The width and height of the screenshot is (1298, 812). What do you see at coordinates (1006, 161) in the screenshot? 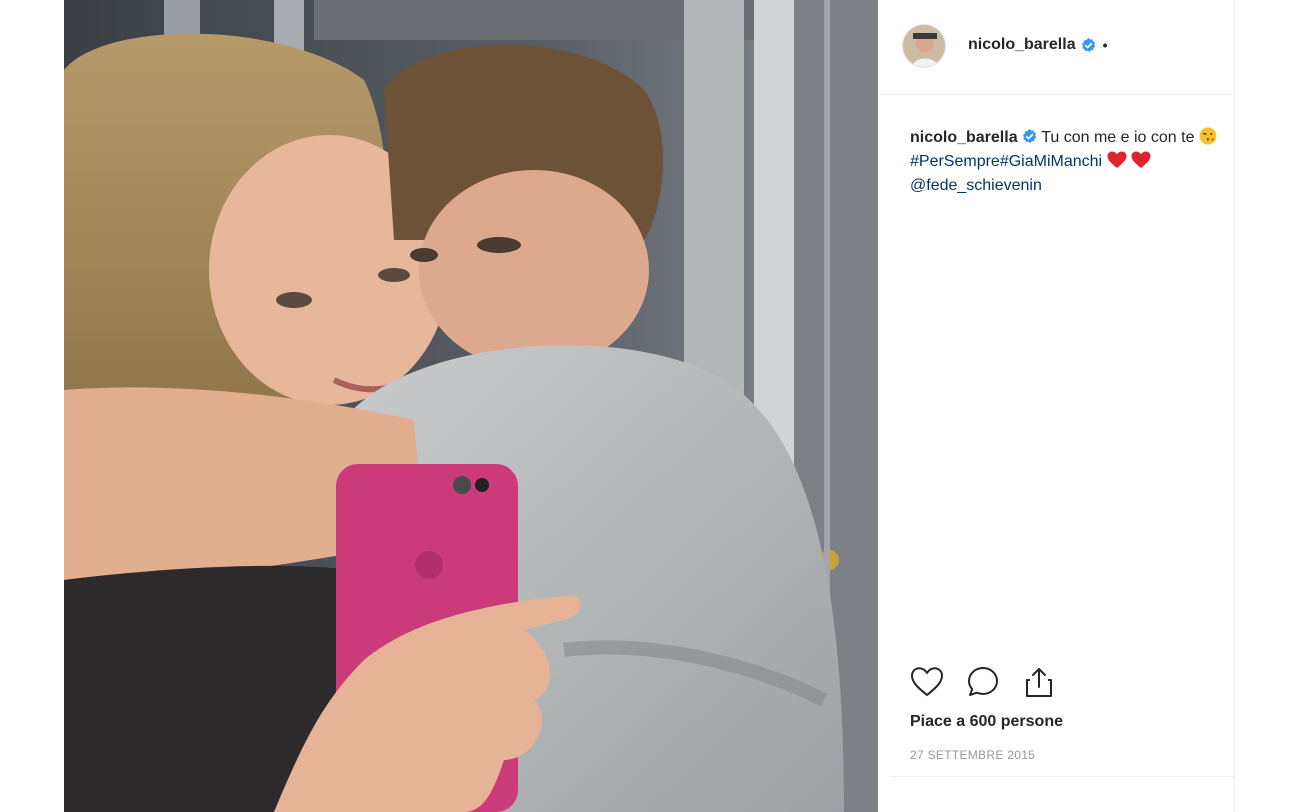
I see `caption-hashtags-link: #PerSempre#GiaMiManchi` at bounding box center [1006, 161].